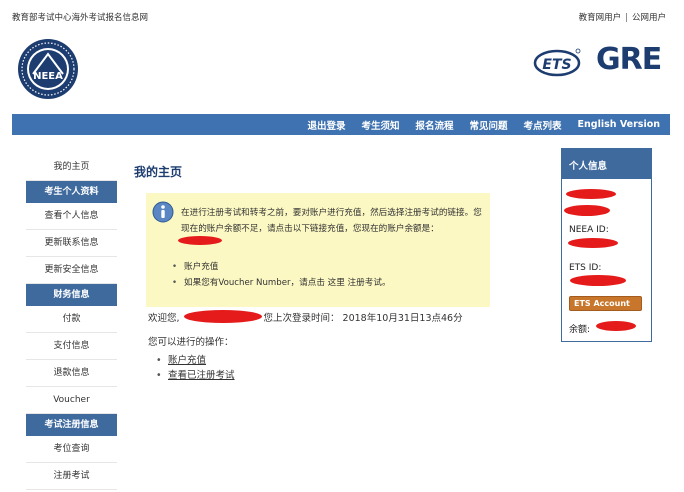 The image size is (684, 492). What do you see at coordinates (48, 69) in the screenshot?
I see `neea-logo: NEEA` at bounding box center [48, 69].